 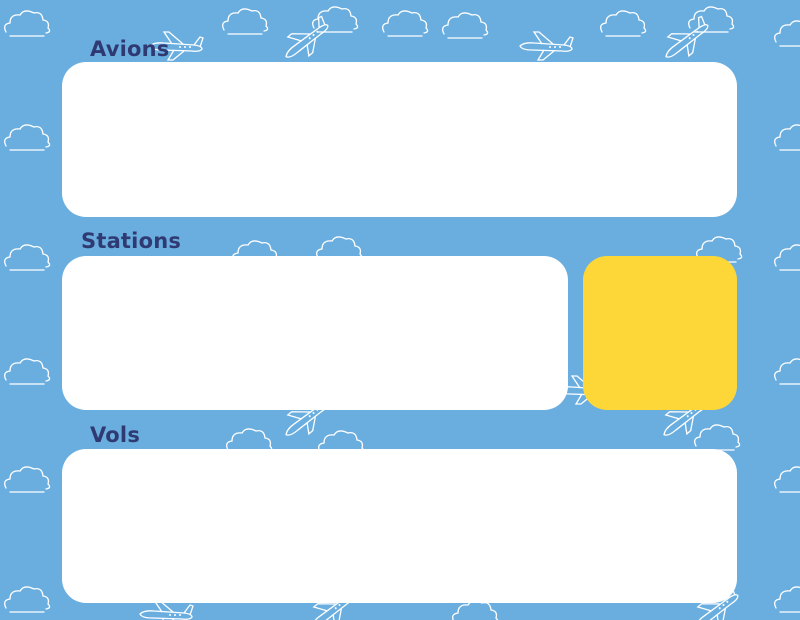 I want to click on stations-accent-tile, so click(x=660, y=333).